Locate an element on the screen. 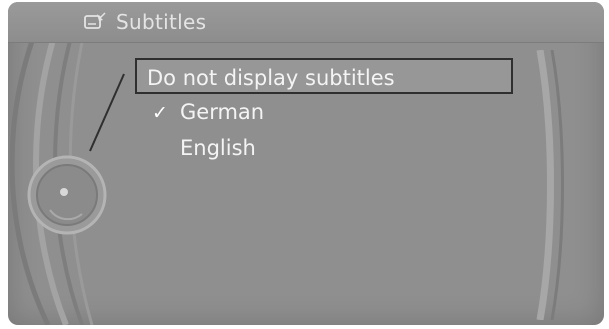 This screenshot has height=329, width=609. option-label: German is located at coordinates (222, 112).